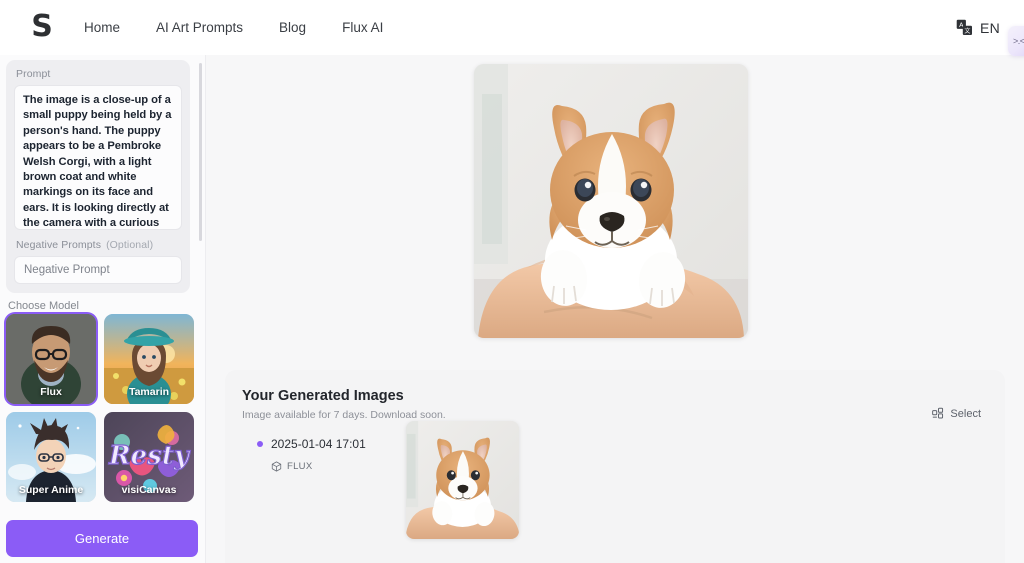  What do you see at coordinates (260, 444) in the screenshot?
I see `status-dot-icon` at bounding box center [260, 444].